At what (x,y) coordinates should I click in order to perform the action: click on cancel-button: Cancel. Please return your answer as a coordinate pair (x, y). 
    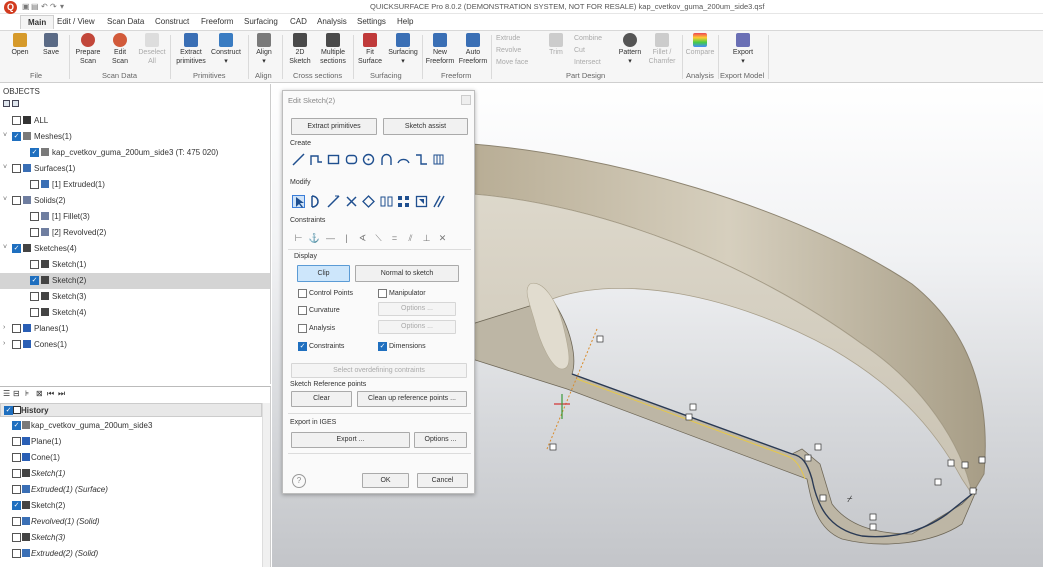
    Looking at the image, I should click on (442, 480).